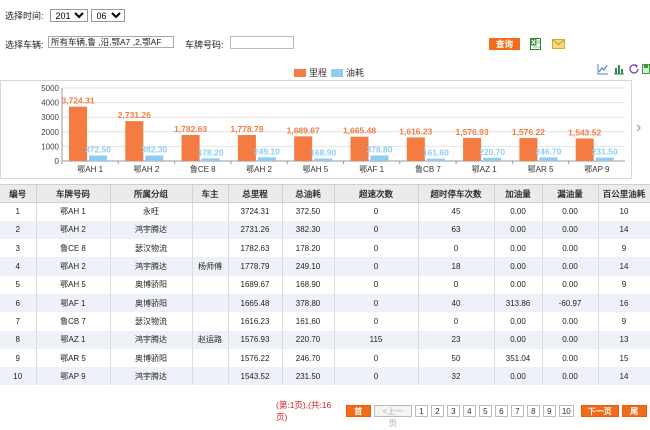 The image size is (650, 430). What do you see at coordinates (68, 15) in the screenshot?
I see `year-select: 2015` at bounding box center [68, 15].